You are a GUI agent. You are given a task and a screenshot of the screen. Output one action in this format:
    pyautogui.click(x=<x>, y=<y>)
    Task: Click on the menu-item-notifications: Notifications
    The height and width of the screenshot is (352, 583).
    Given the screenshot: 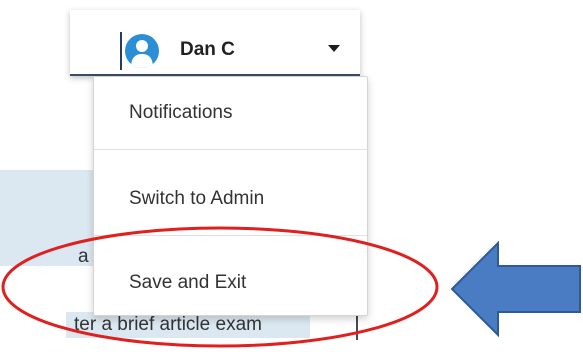 What is the action you would take?
    pyautogui.click(x=230, y=113)
    